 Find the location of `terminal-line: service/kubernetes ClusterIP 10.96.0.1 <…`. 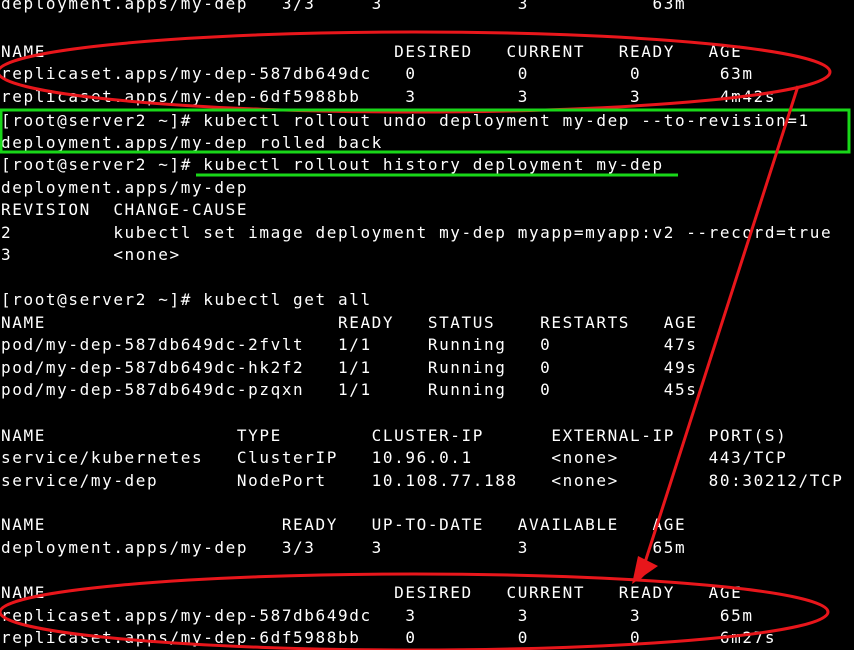

terminal-line: service/kubernetes ClusterIP 10.96.0.1 <… is located at coordinates (394, 457).